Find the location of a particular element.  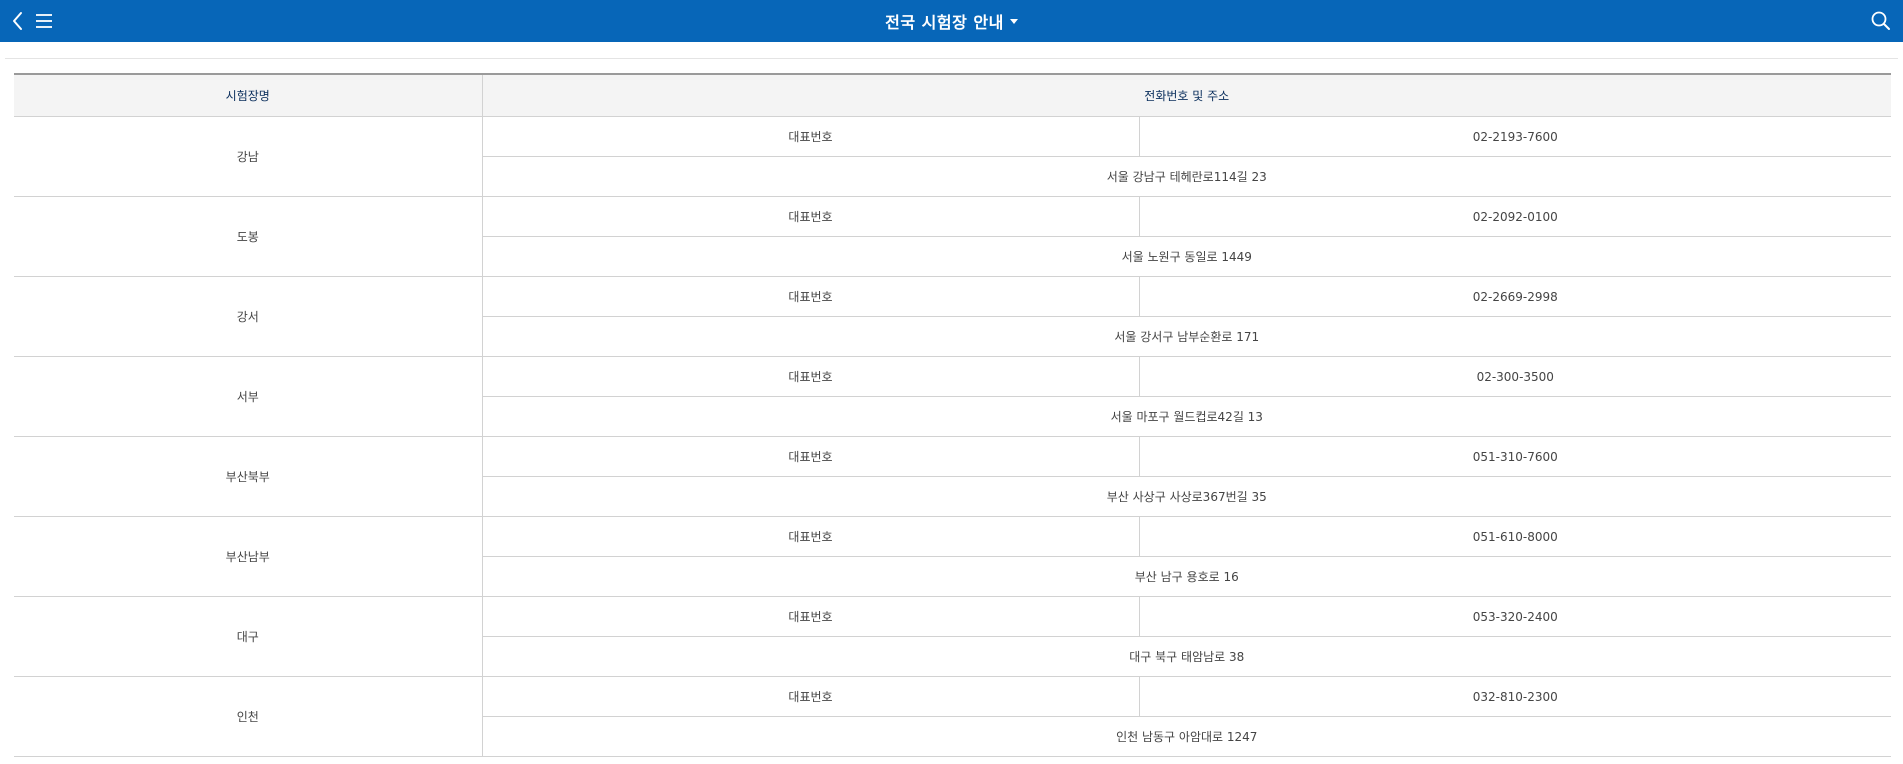

table-row: 도봉 대표번호 02-2092-0100 is located at coordinates (953, 236).